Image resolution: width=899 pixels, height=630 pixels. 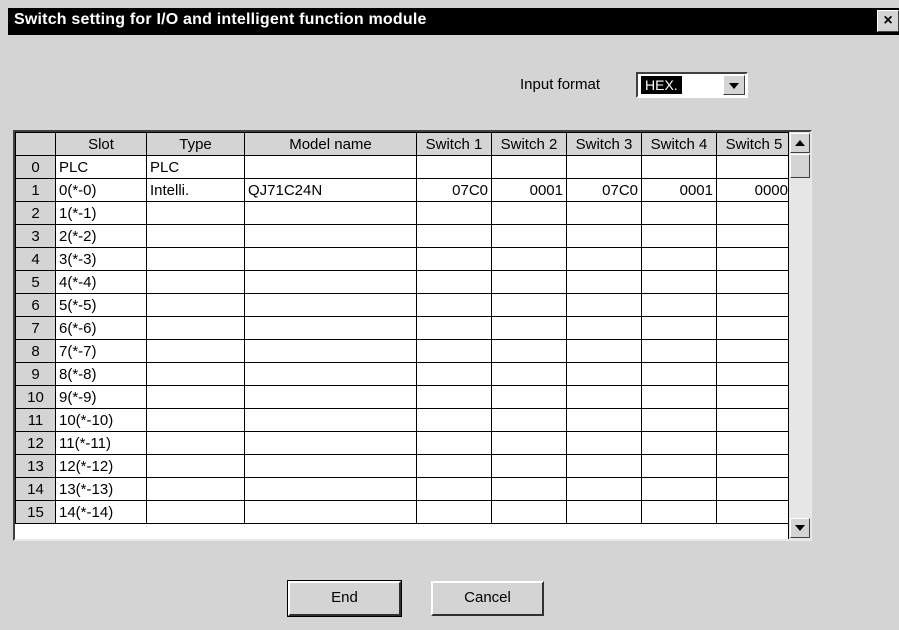 What do you see at coordinates (101, 190) in the screenshot?
I see `table-cell: 0(*-0)` at bounding box center [101, 190].